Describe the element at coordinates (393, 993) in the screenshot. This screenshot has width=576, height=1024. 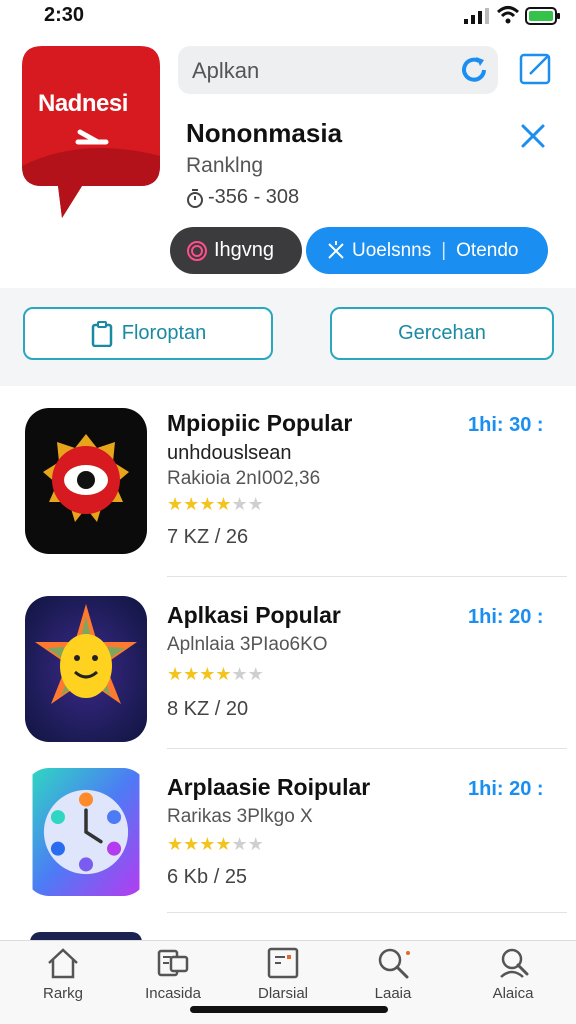
I see `tab-label: Laaia` at that location.